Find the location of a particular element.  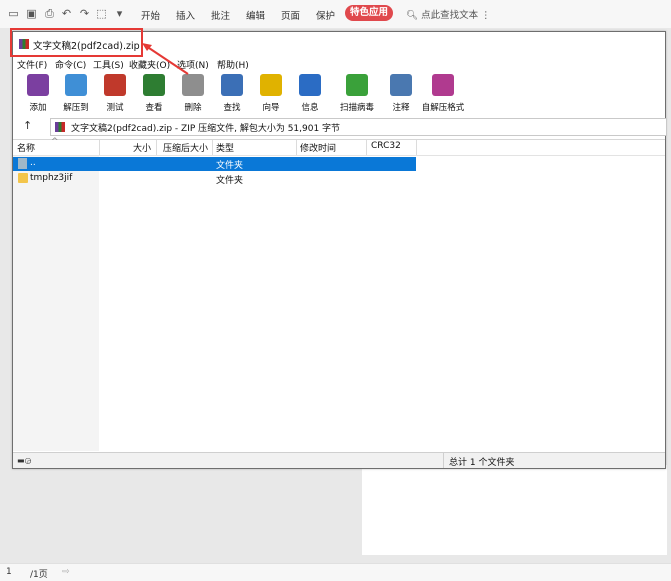

toolbar-button-info: 信息 is located at coordinates (310, 94).